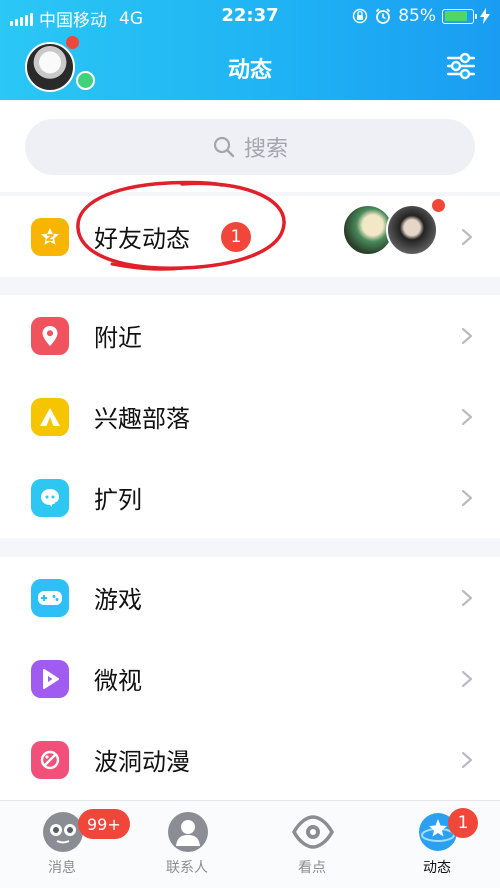 The image size is (500, 888). I want to click on battery-percent: 85%, so click(417, 16).